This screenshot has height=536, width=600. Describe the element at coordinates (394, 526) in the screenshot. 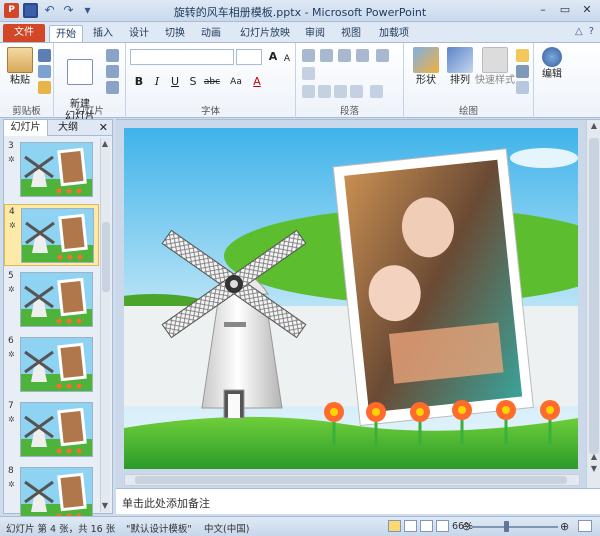

I see `normal-view-icon` at that location.